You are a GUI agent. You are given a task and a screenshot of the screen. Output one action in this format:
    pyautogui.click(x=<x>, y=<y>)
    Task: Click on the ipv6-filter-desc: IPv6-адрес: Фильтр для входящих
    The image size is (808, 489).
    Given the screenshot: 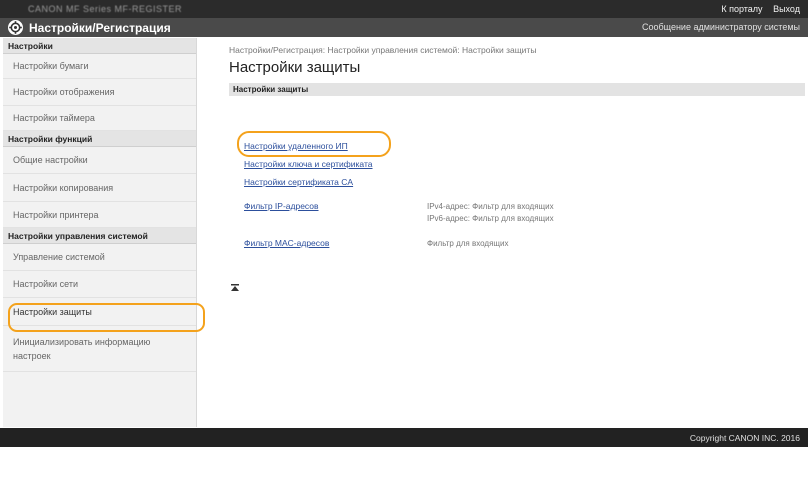 What is the action you would take?
    pyautogui.click(x=490, y=218)
    